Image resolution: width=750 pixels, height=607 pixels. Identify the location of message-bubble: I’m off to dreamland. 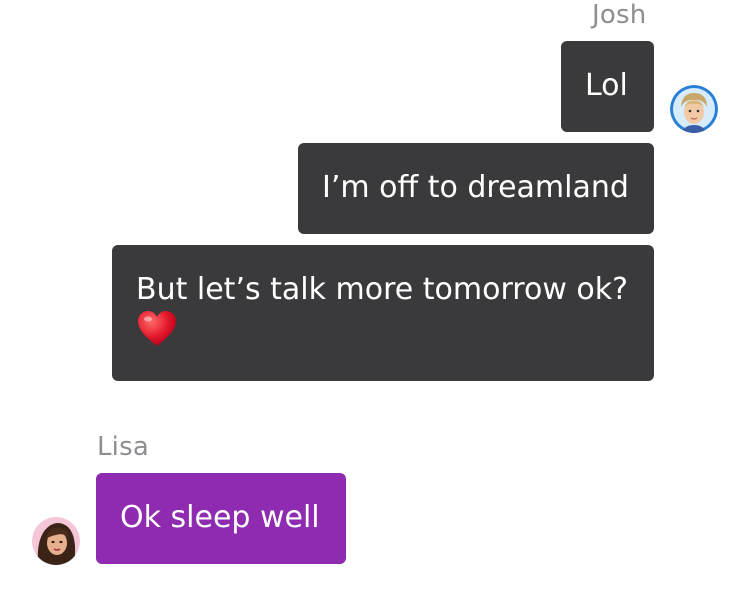
(476, 188).